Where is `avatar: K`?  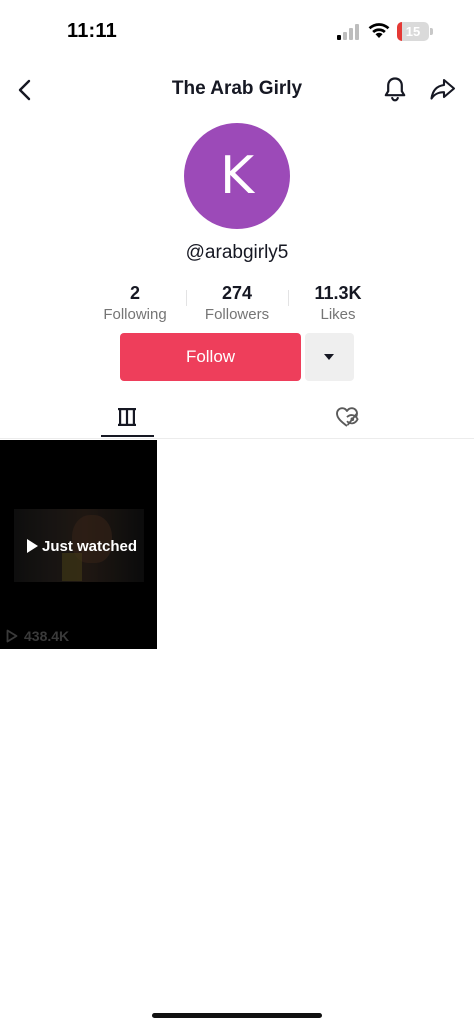
avatar: K is located at coordinates (237, 176).